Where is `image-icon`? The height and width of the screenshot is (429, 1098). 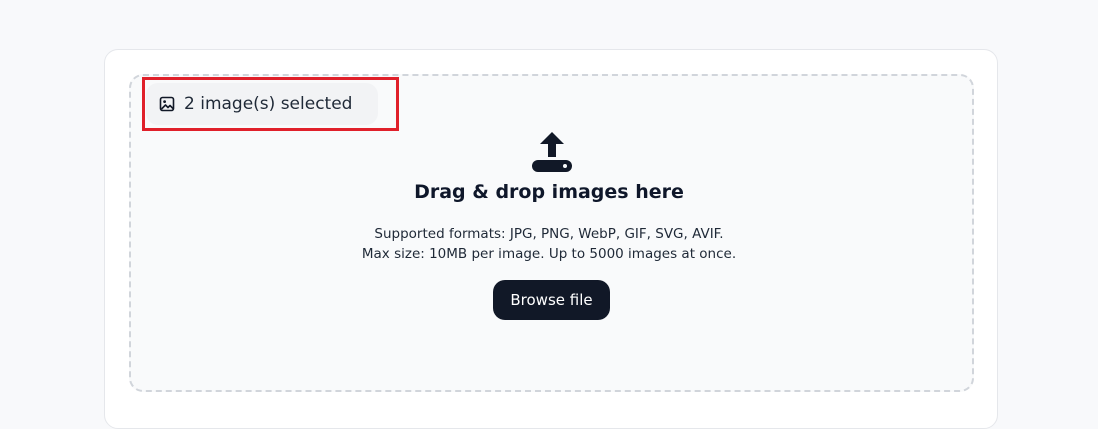
image-icon is located at coordinates (167, 104).